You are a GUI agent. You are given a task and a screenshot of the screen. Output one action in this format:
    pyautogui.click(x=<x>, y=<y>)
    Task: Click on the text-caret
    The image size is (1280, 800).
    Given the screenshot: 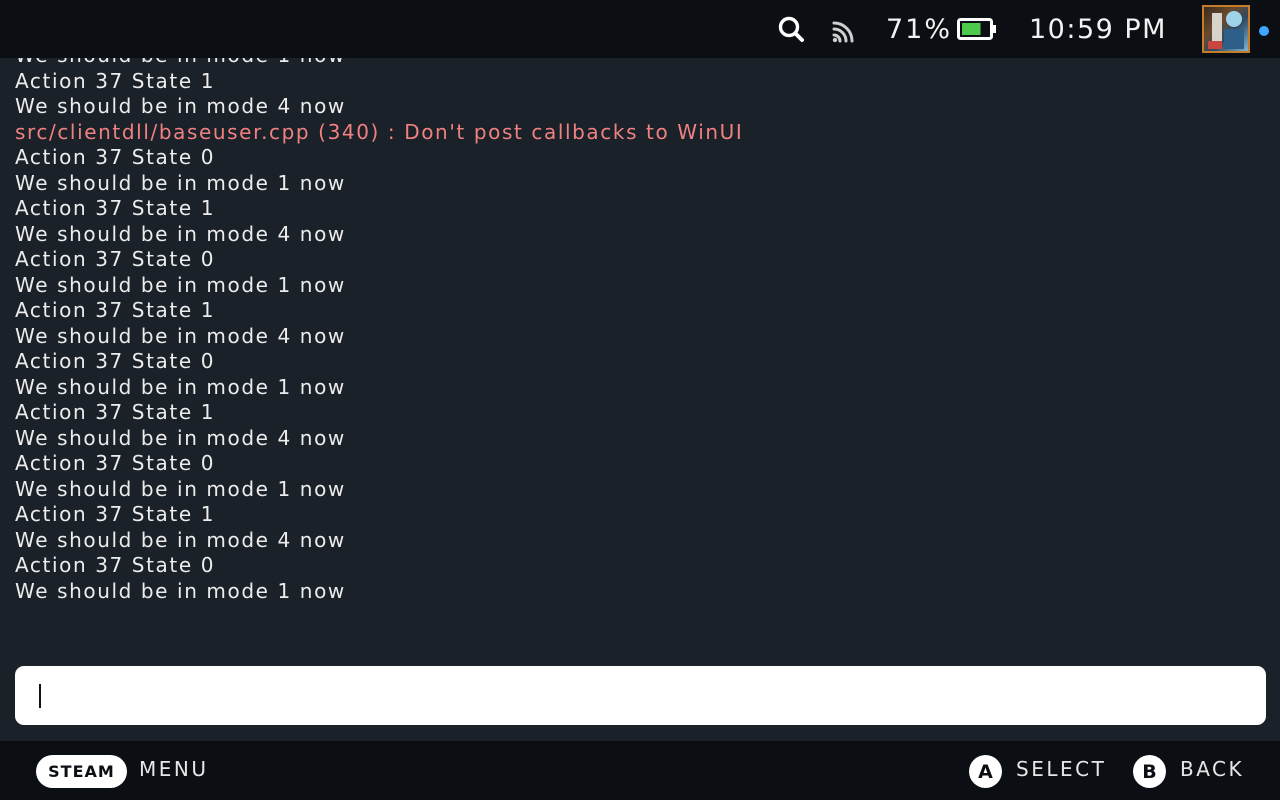 What is the action you would take?
    pyautogui.click(x=40, y=696)
    